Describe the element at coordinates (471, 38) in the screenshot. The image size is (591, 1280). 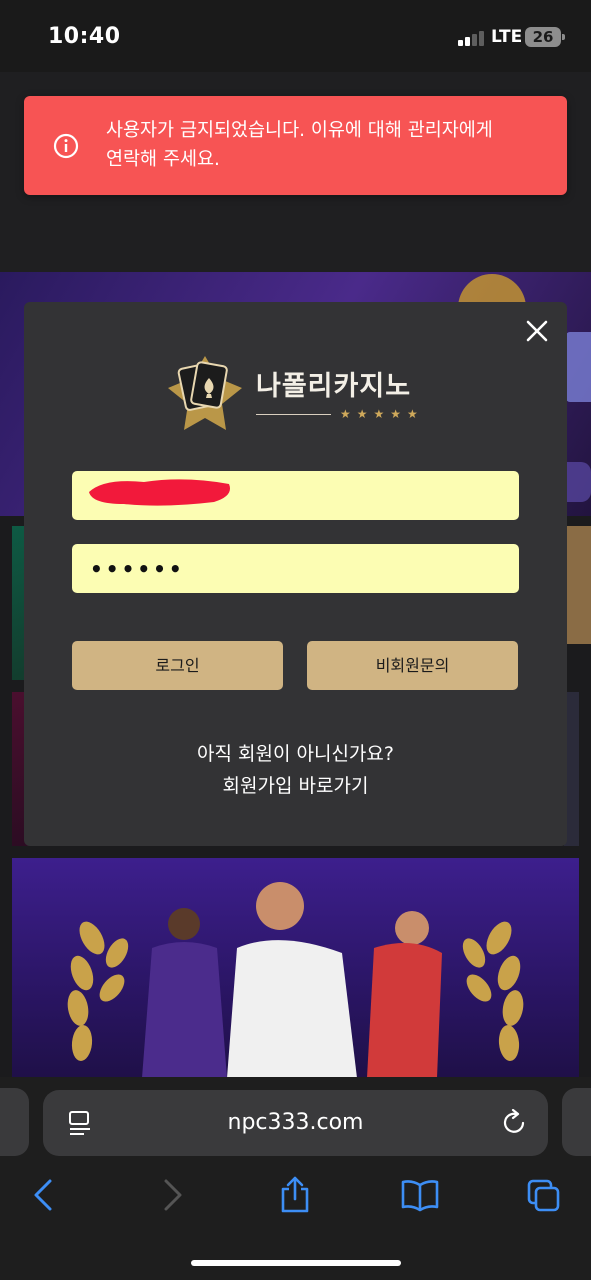
I see `signal-icon` at that location.